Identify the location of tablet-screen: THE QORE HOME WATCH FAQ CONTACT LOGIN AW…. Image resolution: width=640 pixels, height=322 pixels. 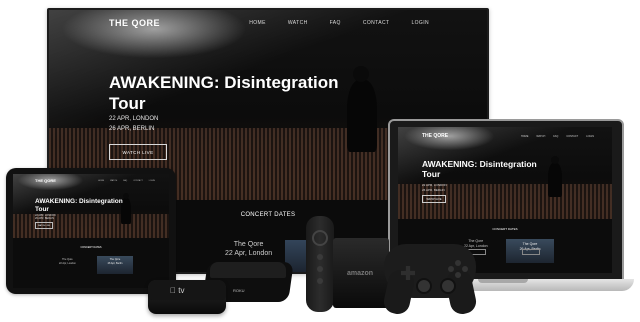
(91, 231).